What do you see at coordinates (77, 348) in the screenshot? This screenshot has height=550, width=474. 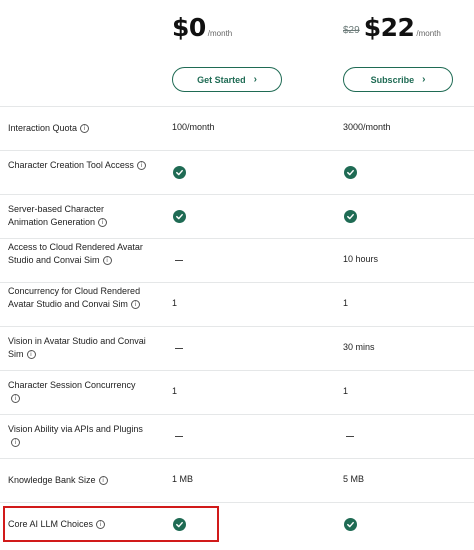 I see `feature-label: Vision in Avatar Studio and Convai Sim i` at bounding box center [77, 348].